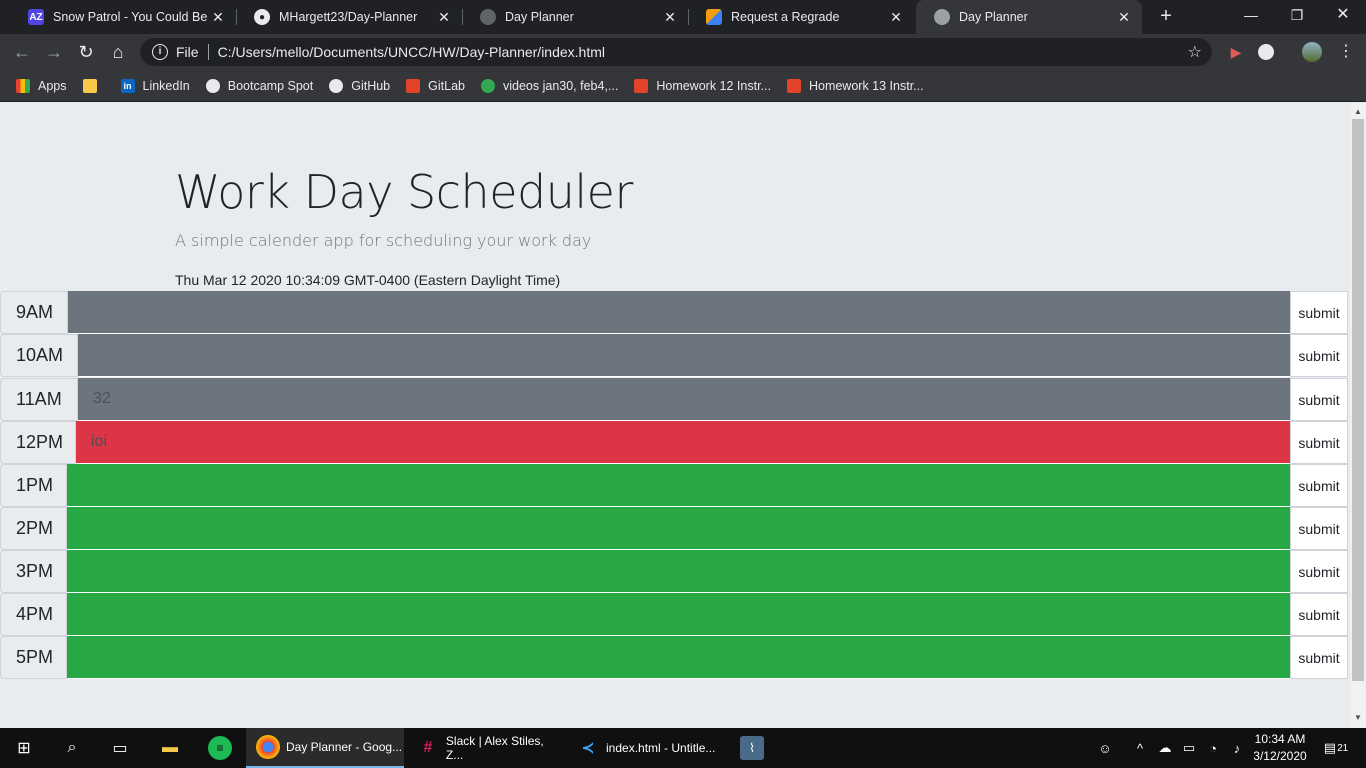 The height and width of the screenshot is (768, 1366). I want to click on browser-tab: ● MHargett23/Day-Planner ✕, so click(349, 17).